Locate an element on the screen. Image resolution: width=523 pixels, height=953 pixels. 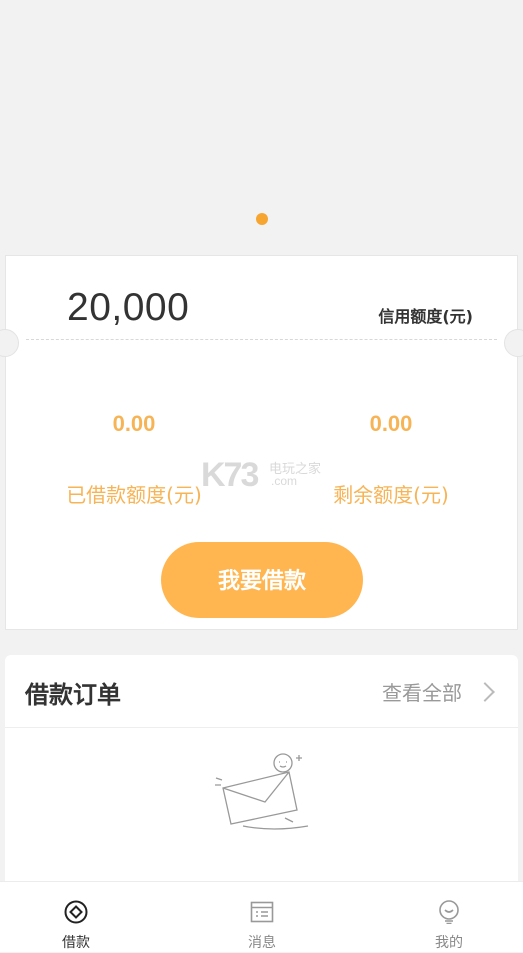
chevron-right-icon is located at coordinates (485, 691).